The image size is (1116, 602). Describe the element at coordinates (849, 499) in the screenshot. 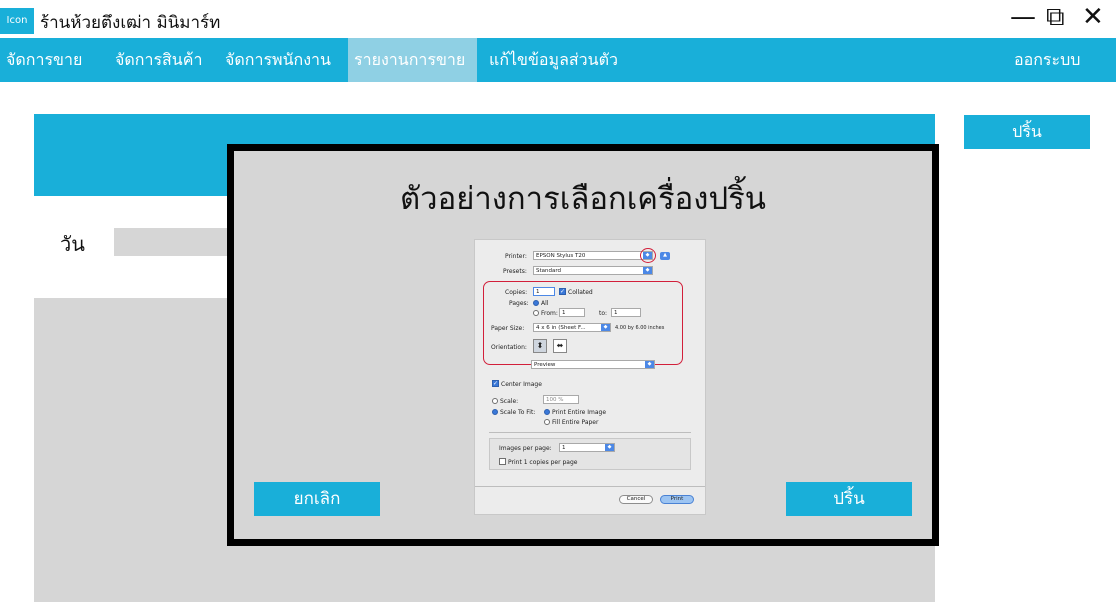

I see `confirm-print-button: ปริ้น` at that location.